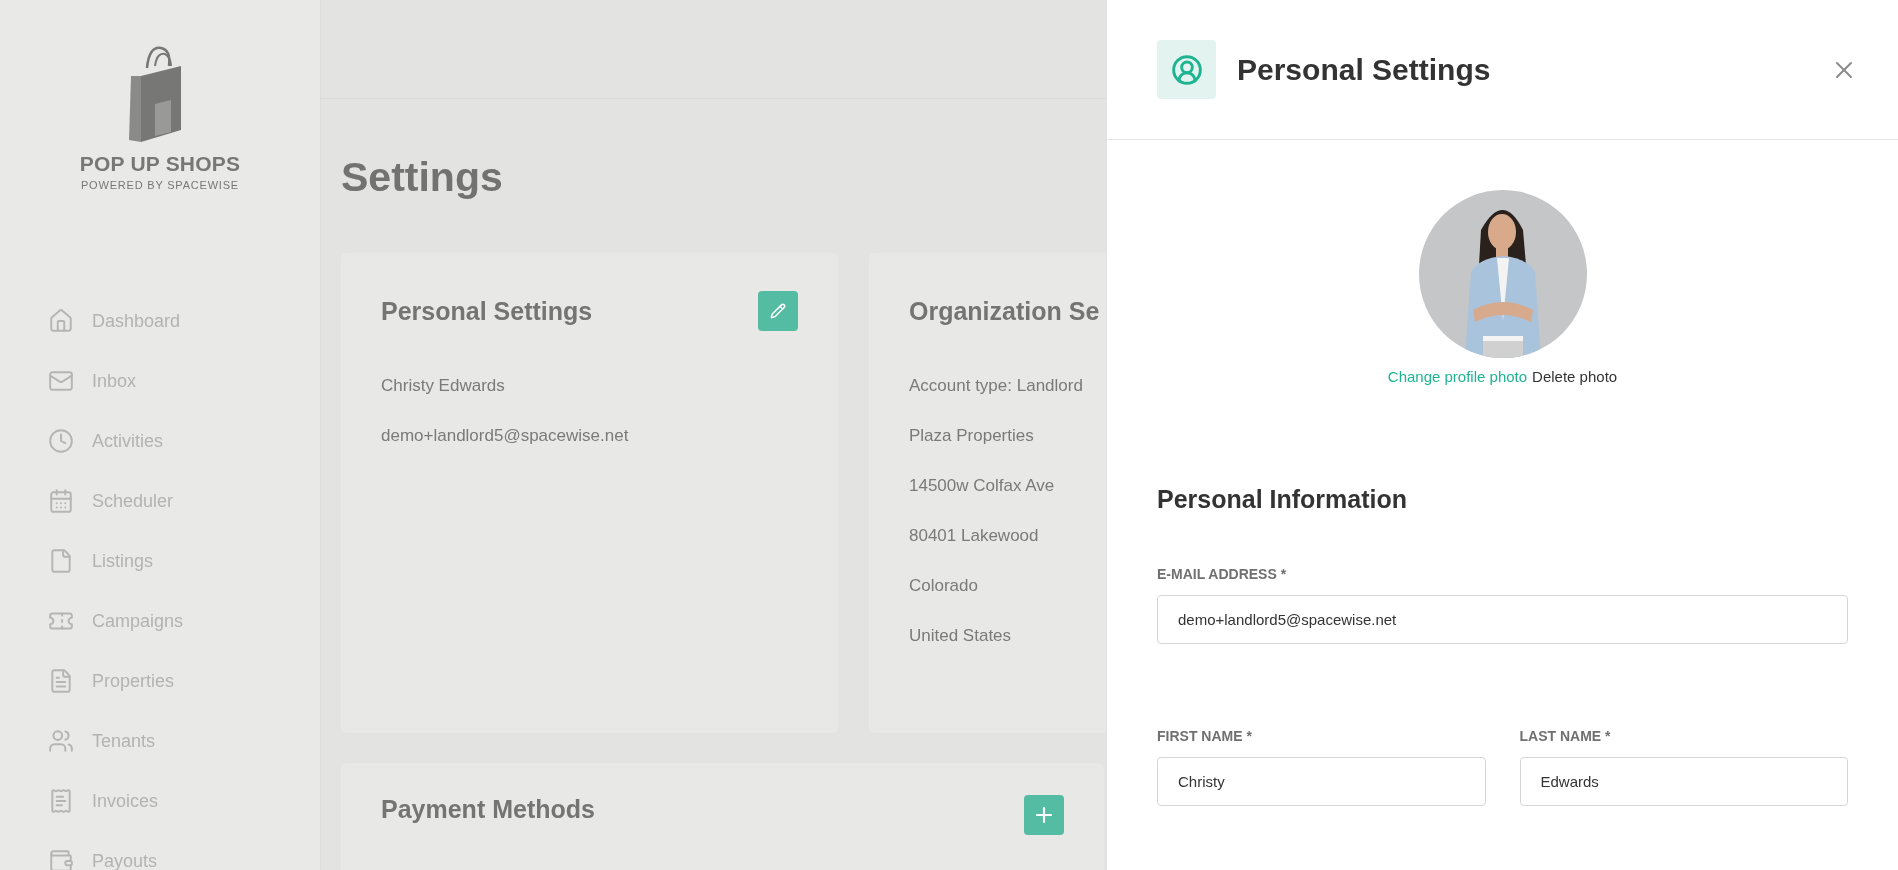 This screenshot has height=870, width=1898. What do you see at coordinates (61, 859) in the screenshot?
I see `wallet-icon` at bounding box center [61, 859].